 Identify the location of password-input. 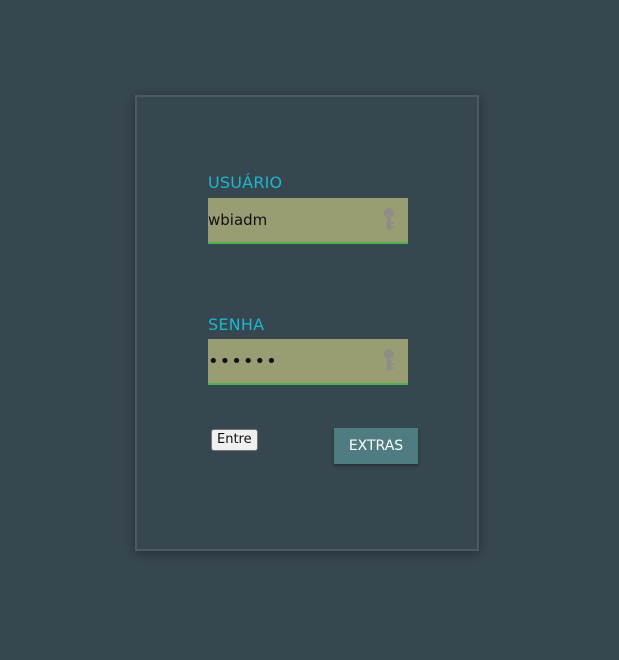
(293, 361).